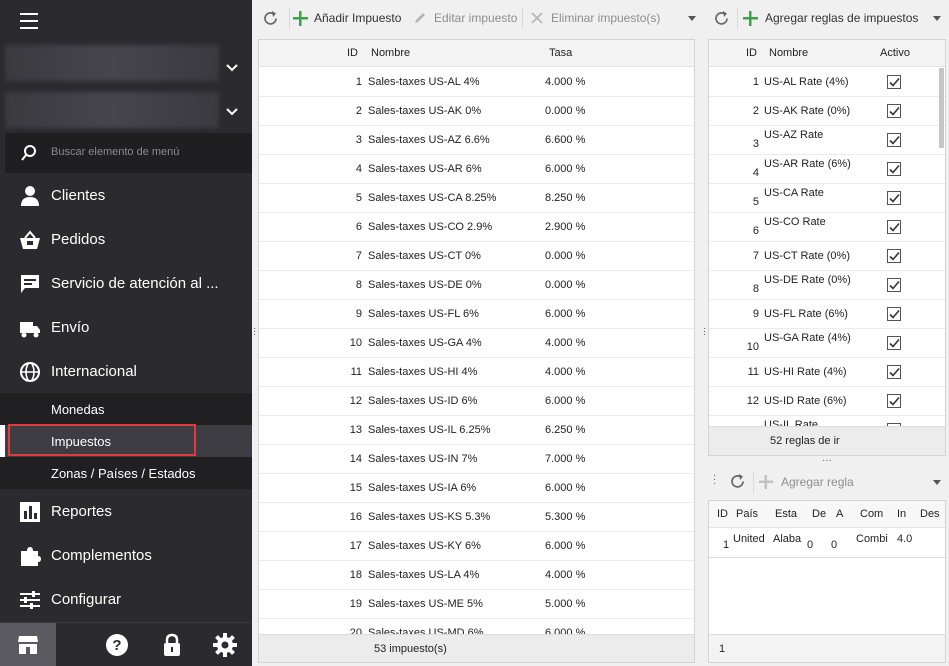 The image size is (949, 666). Describe the element at coordinates (839, 514) in the screenshot. I see `col-header: A` at that location.